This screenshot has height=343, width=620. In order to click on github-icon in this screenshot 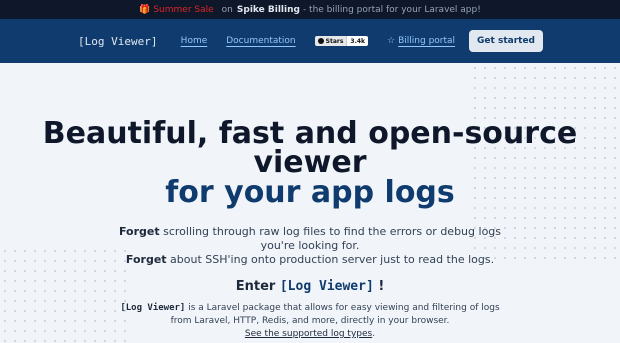, I will do `click(320, 41)`.